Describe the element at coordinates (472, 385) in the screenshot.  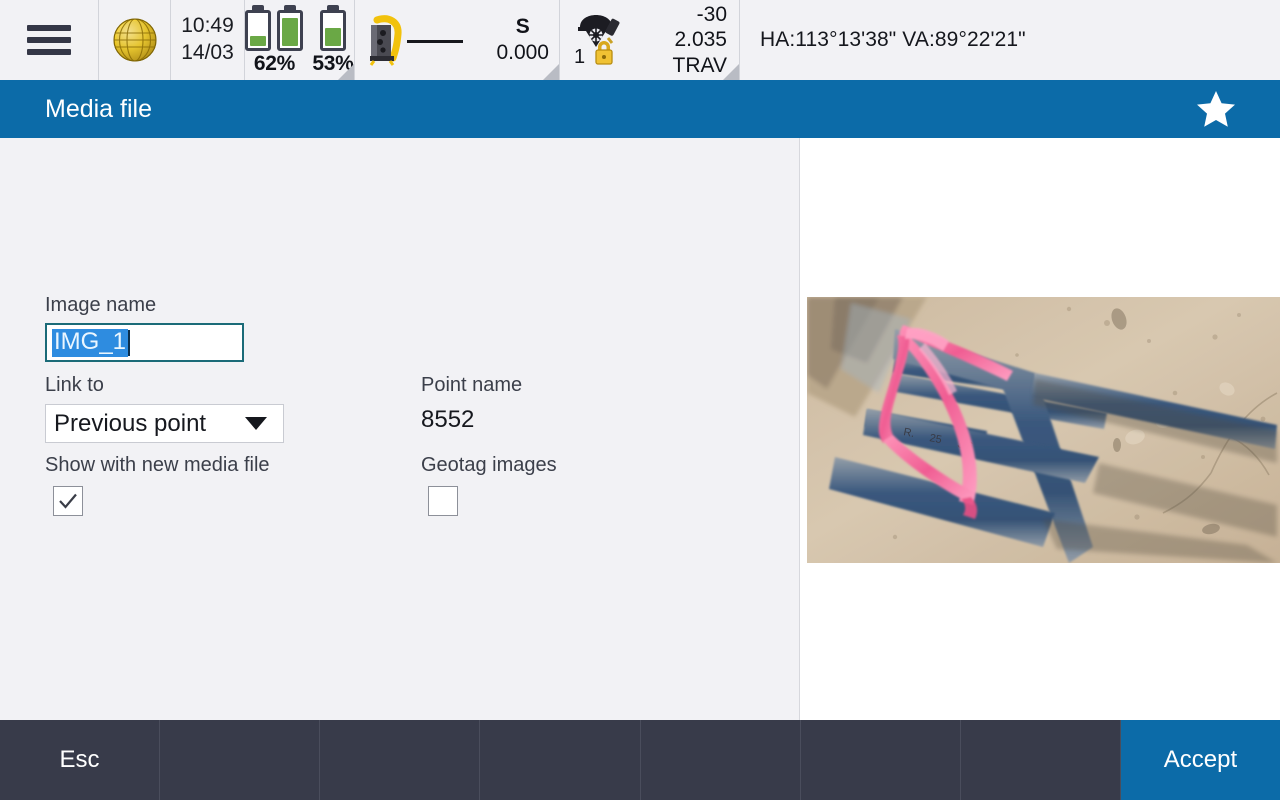
I see `point-name-label: Point name` at that location.